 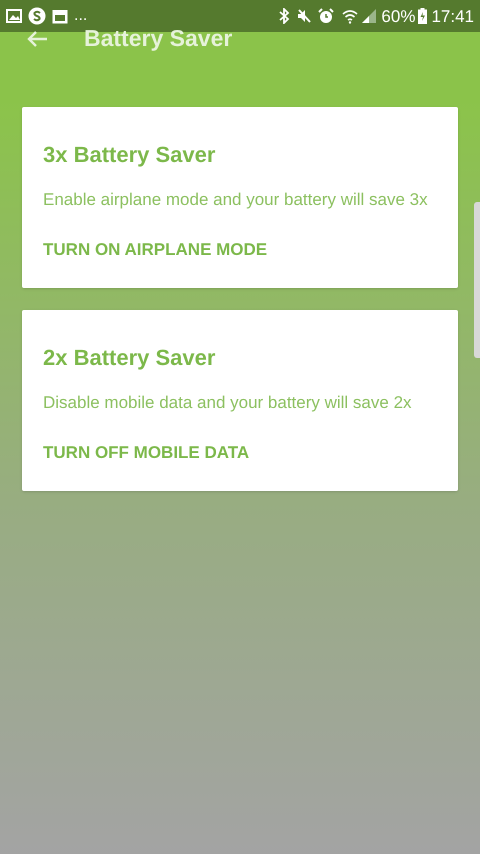 I want to click on card-title: 3x Battery Saver, so click(x=129, y=155).